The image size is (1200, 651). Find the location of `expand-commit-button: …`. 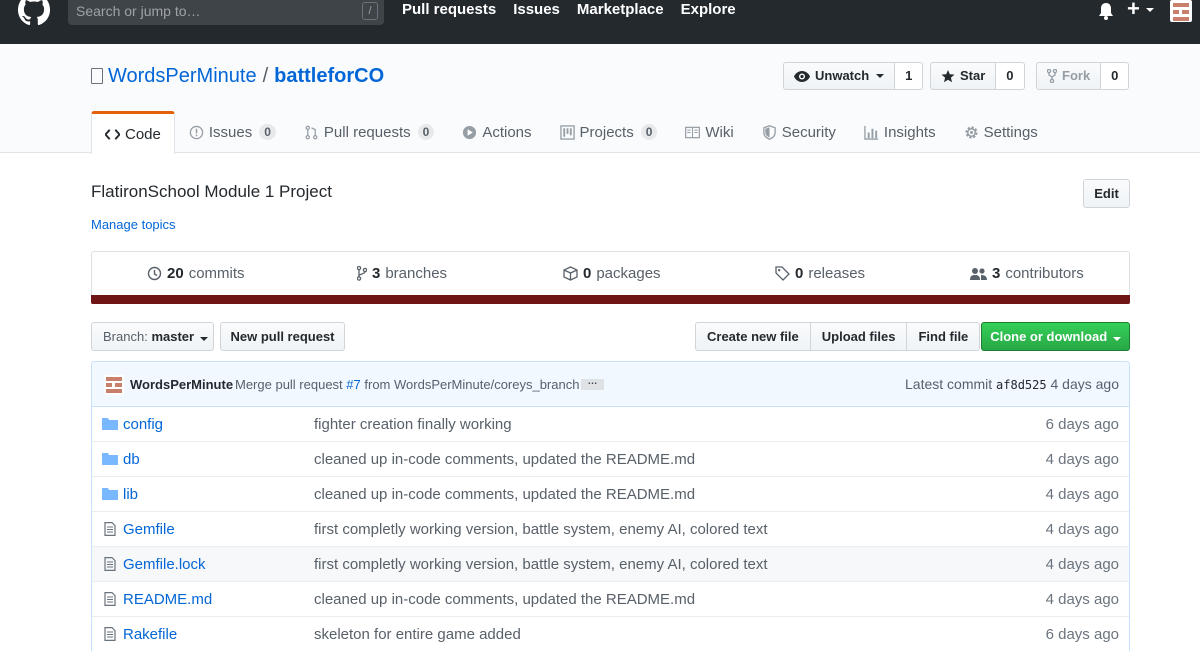

expand-commit-button: … is located at coordinates (592, 383).